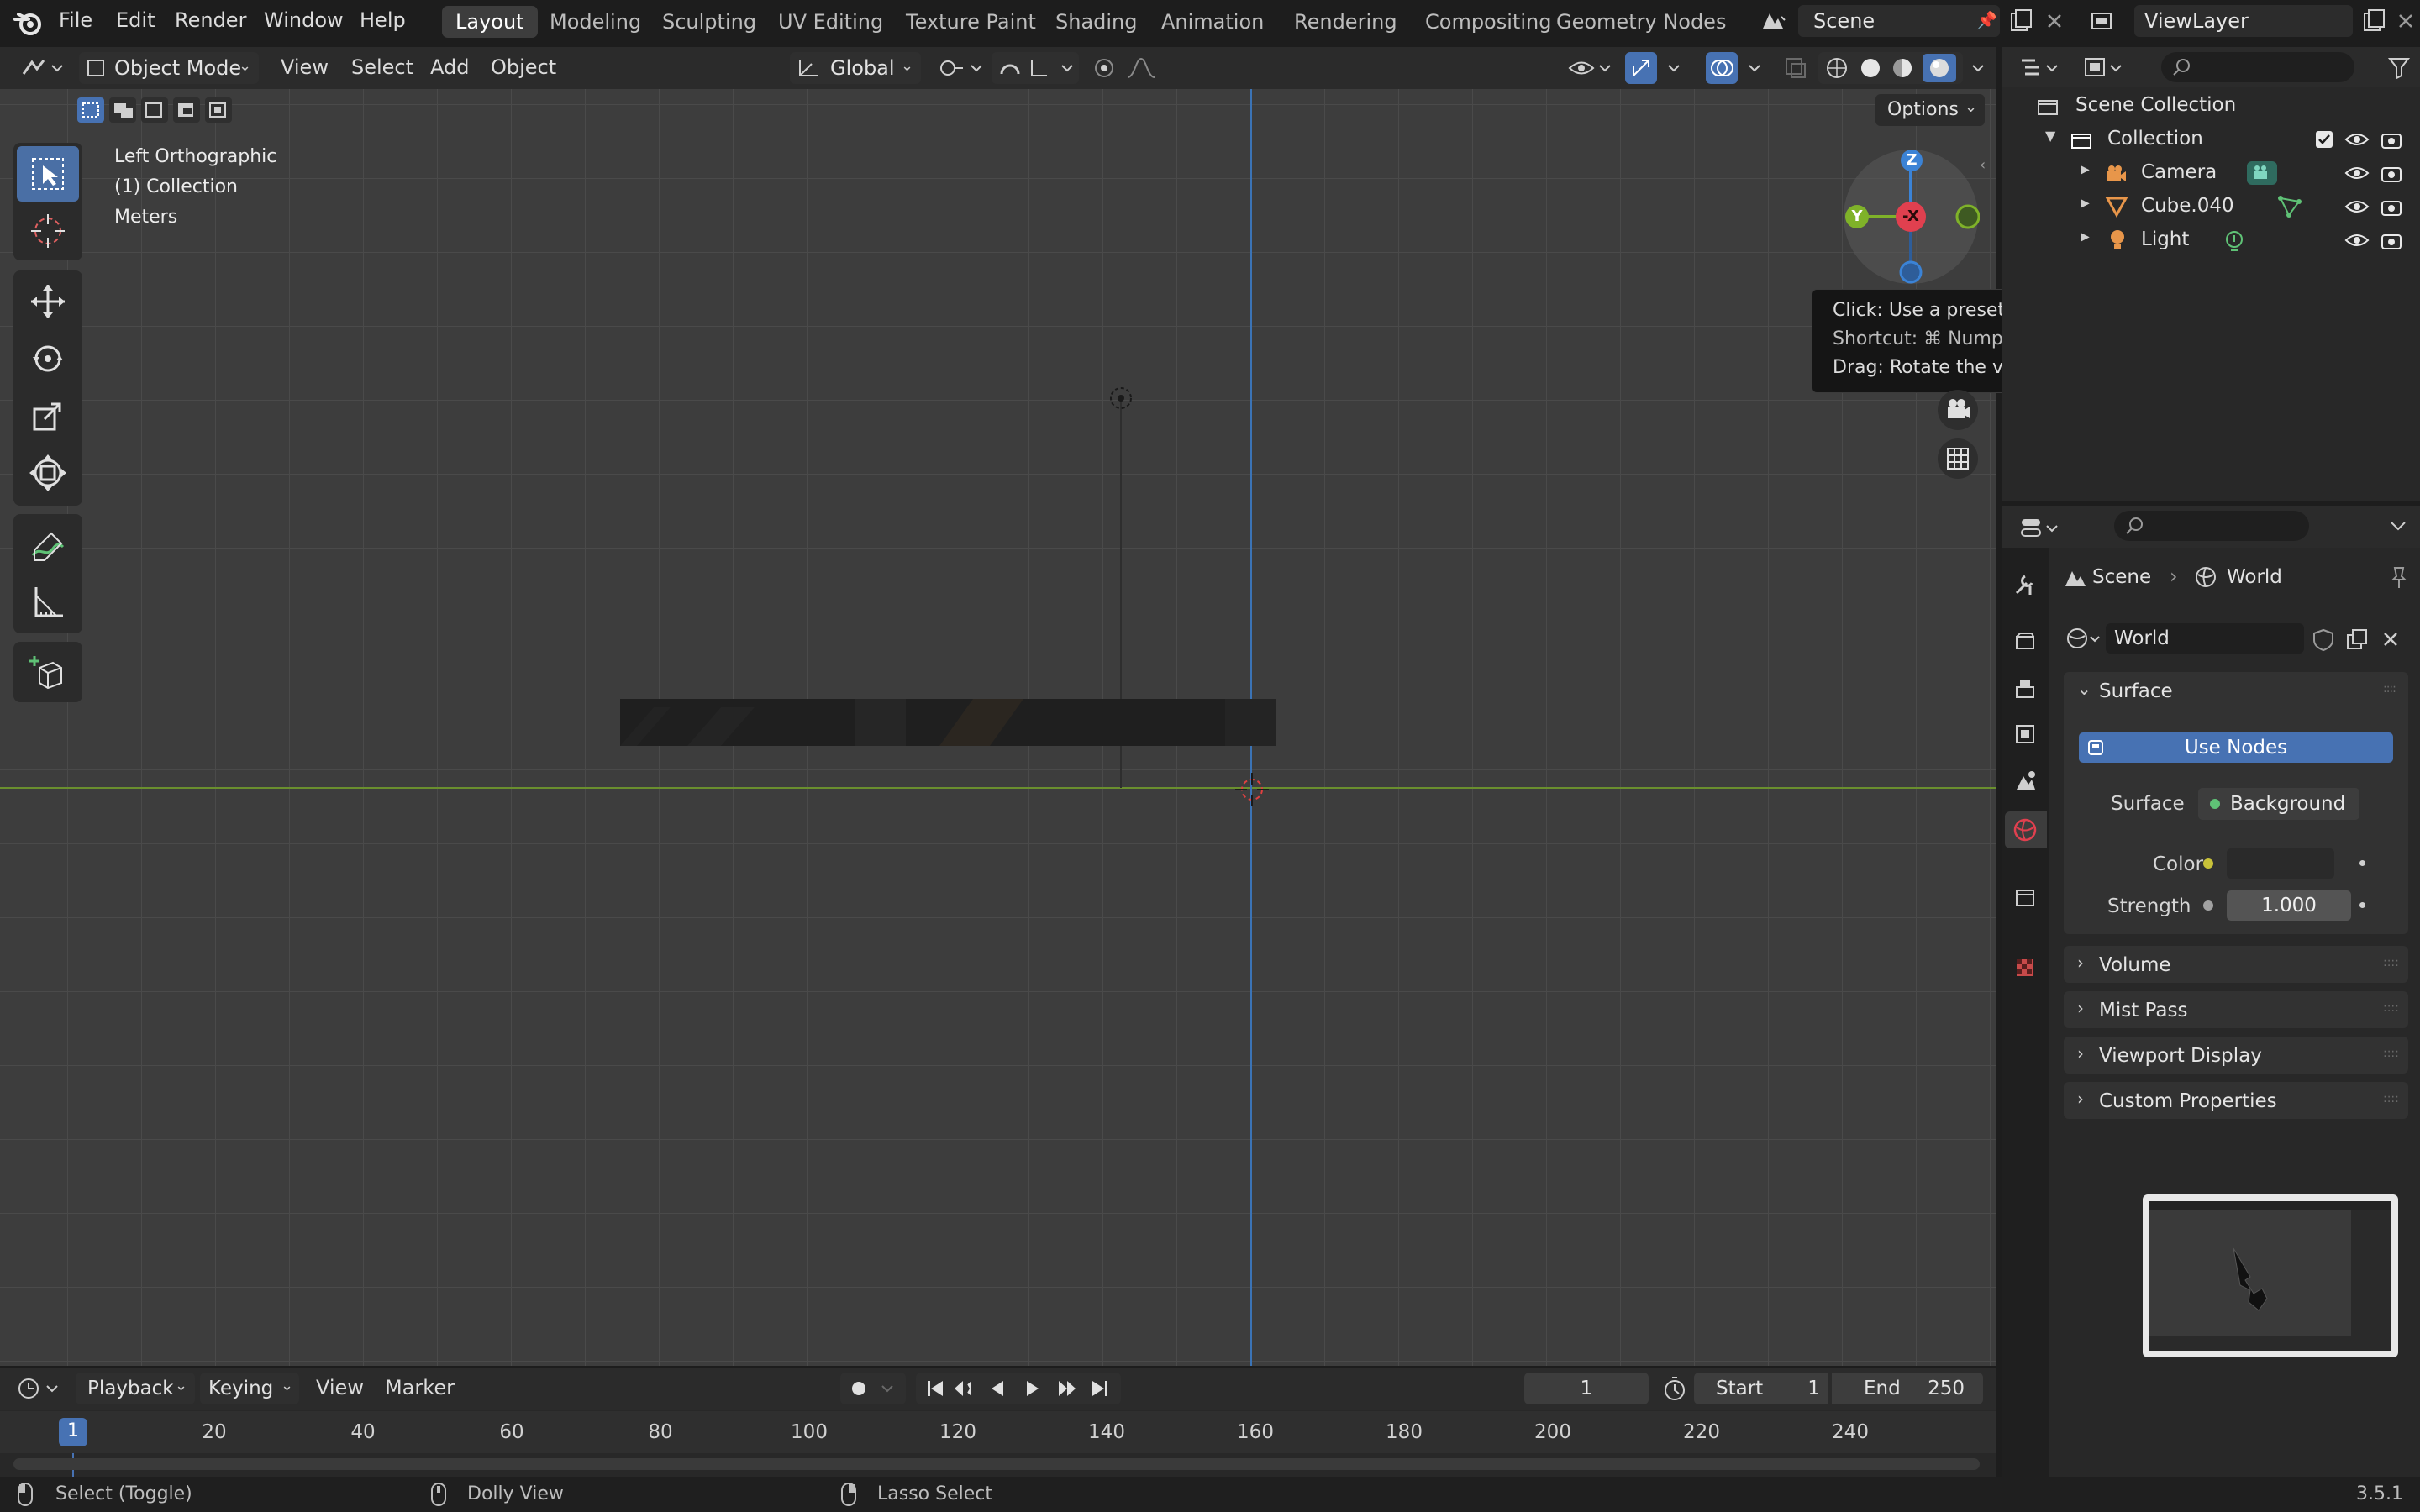 The image size is (2420, 1512). What do you see at coordinates (2026, 829) in the screenshot?
I see `world-tab` at bounding box center [2026, 829].